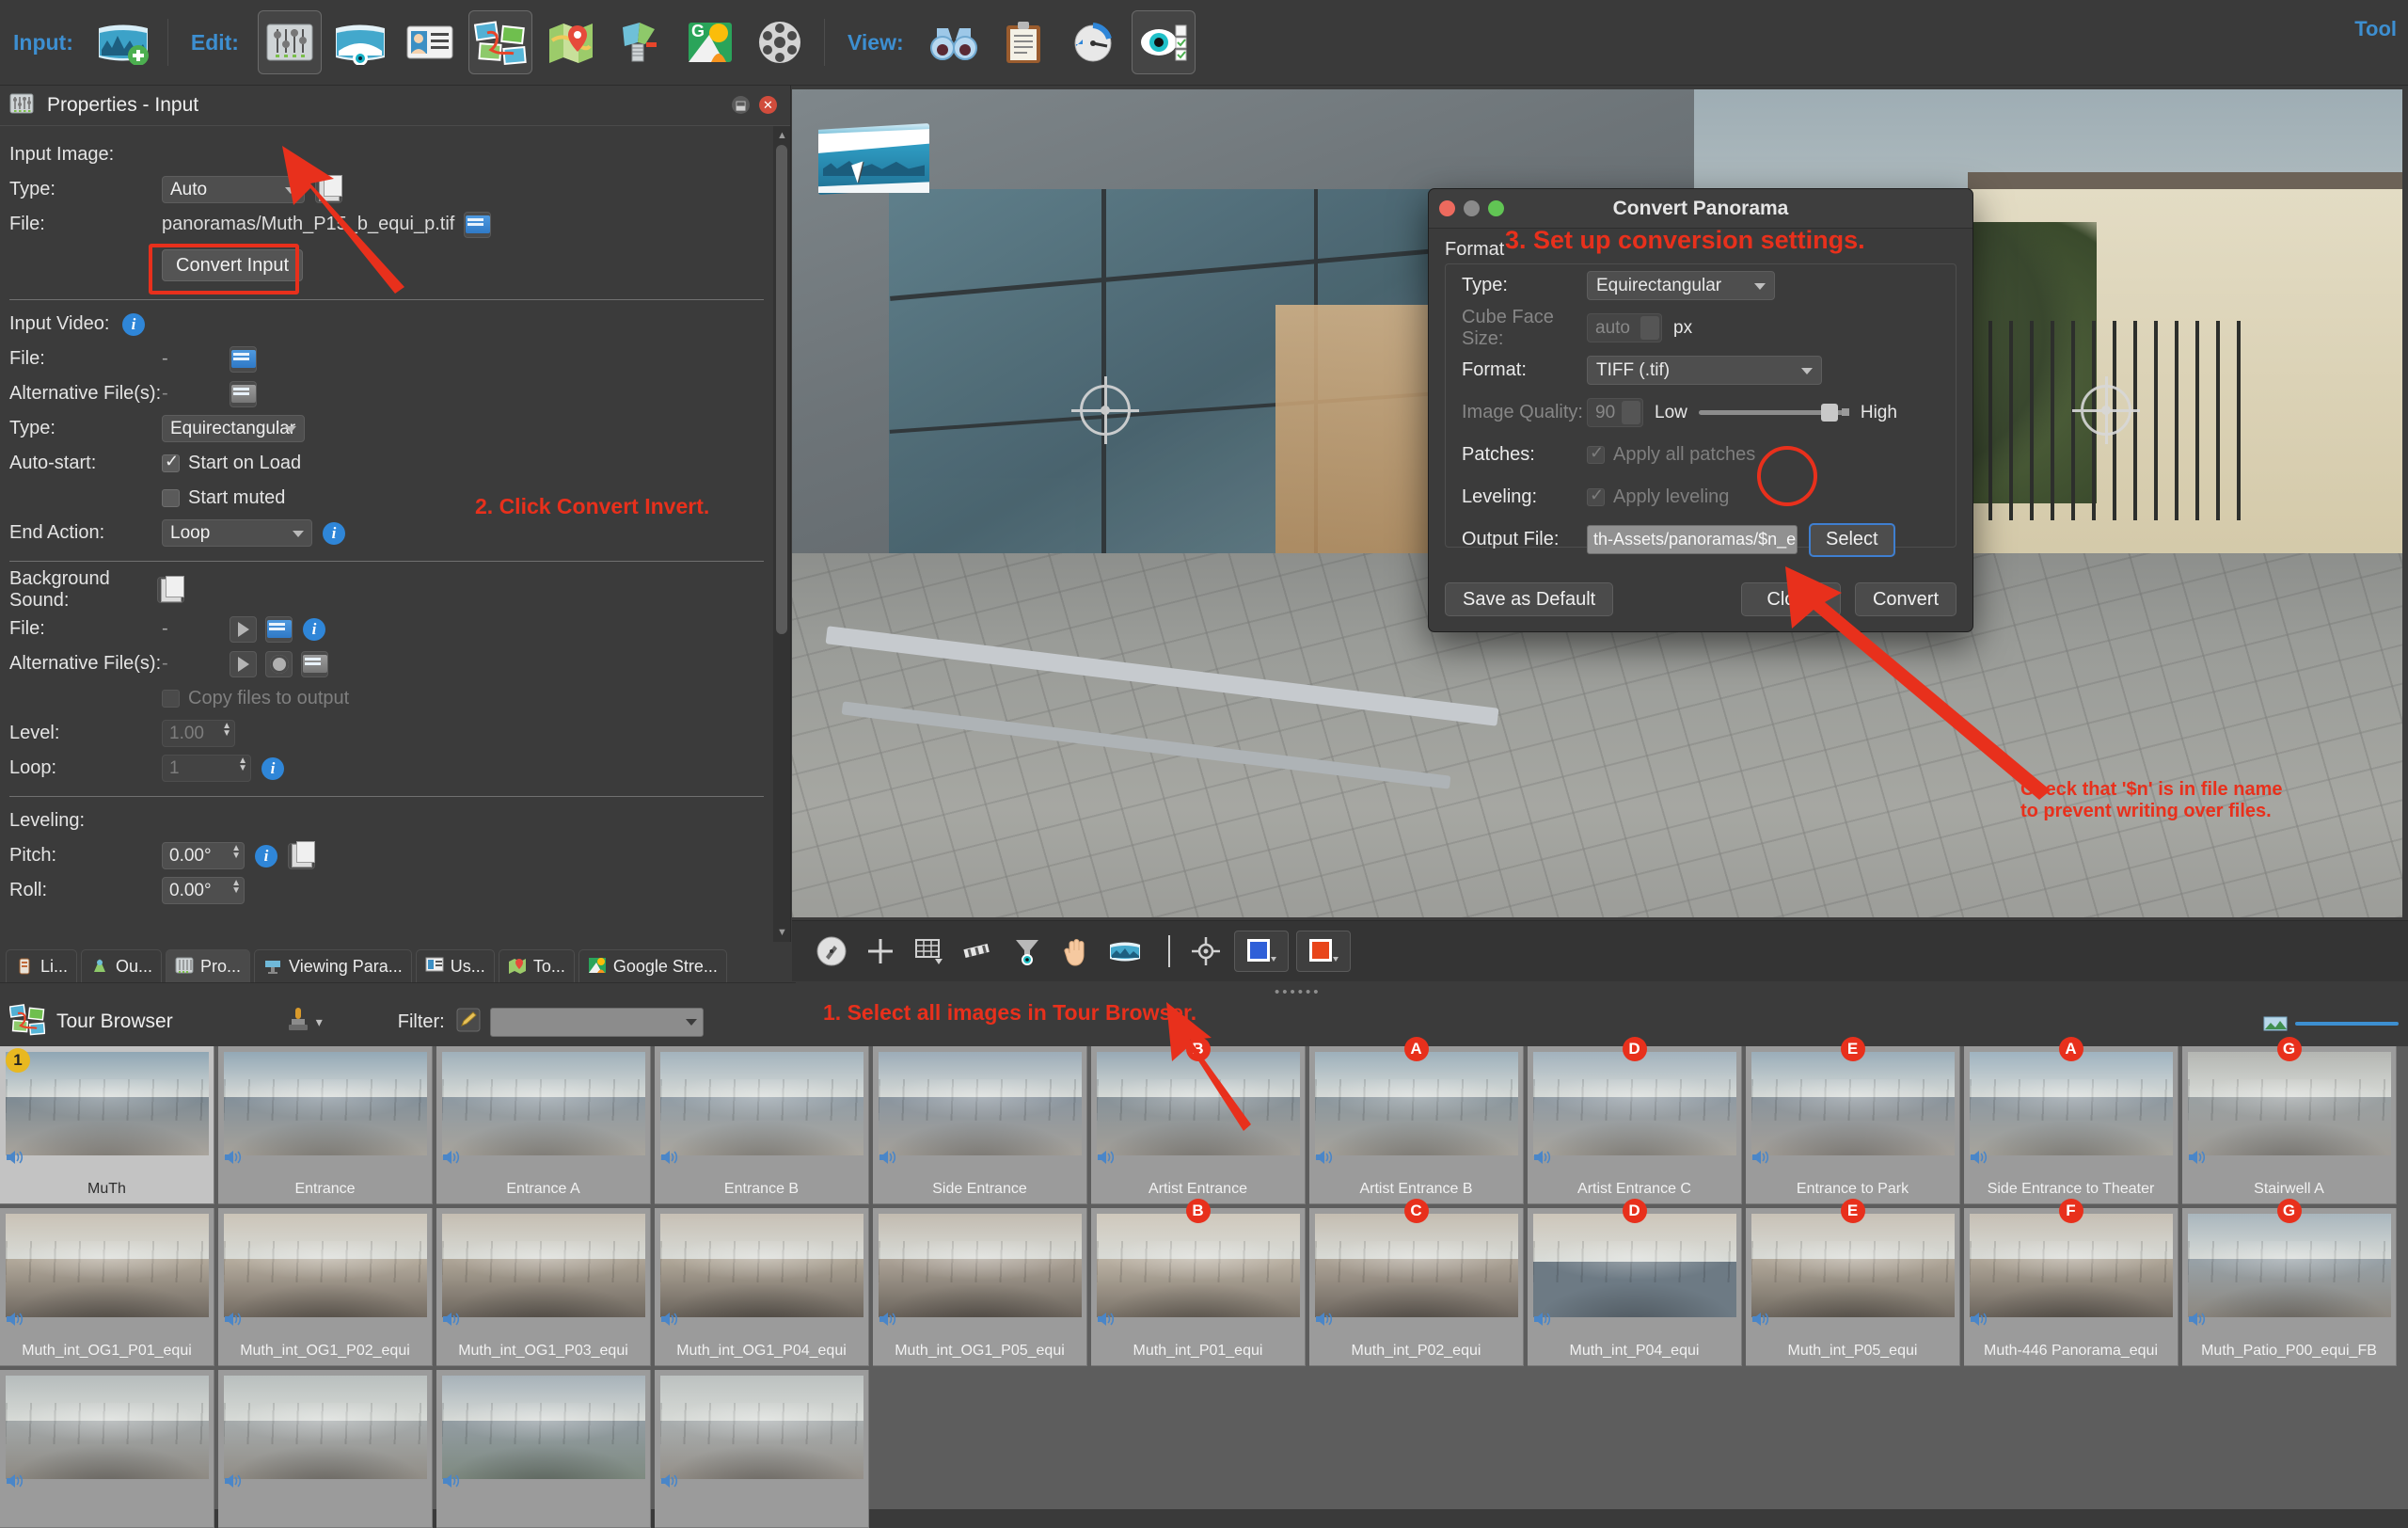  What do you see at coordinates (234, 189) in the screenshot?
I see `input-type-select: Auto` at bounding box center [234, 189].